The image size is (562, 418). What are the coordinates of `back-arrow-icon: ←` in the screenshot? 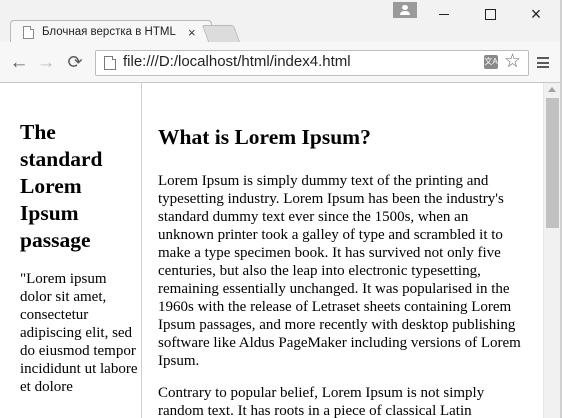 It's located at (19, 62).